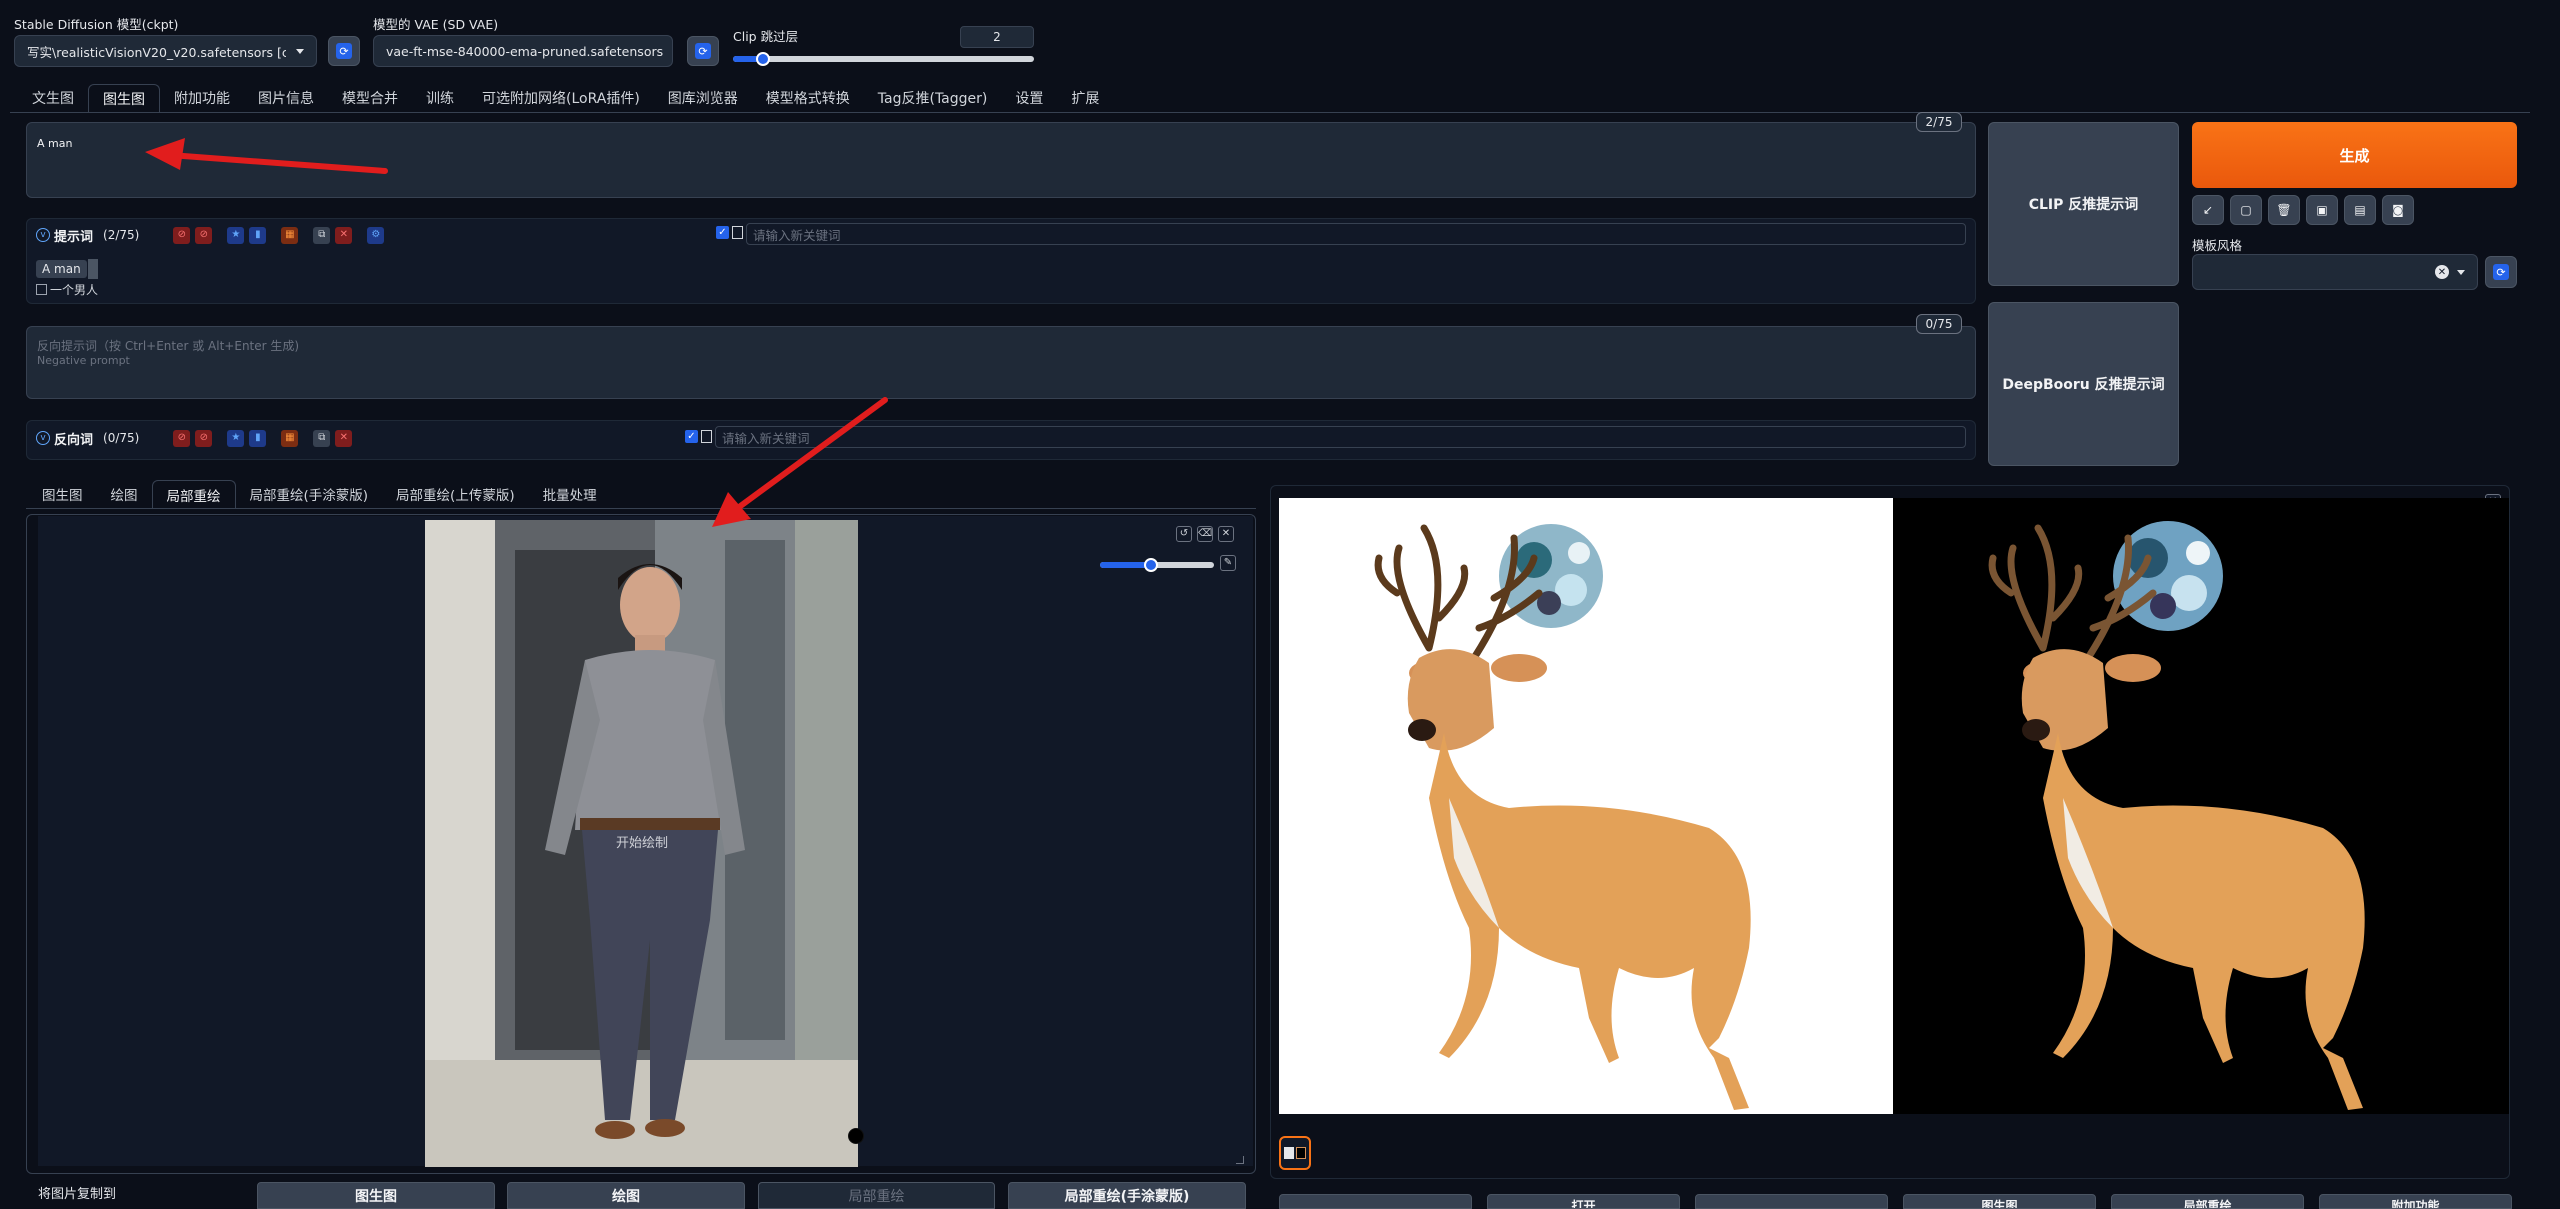  I want to click on output-action-button-4: 局部重绘, so click(2207, 1201).